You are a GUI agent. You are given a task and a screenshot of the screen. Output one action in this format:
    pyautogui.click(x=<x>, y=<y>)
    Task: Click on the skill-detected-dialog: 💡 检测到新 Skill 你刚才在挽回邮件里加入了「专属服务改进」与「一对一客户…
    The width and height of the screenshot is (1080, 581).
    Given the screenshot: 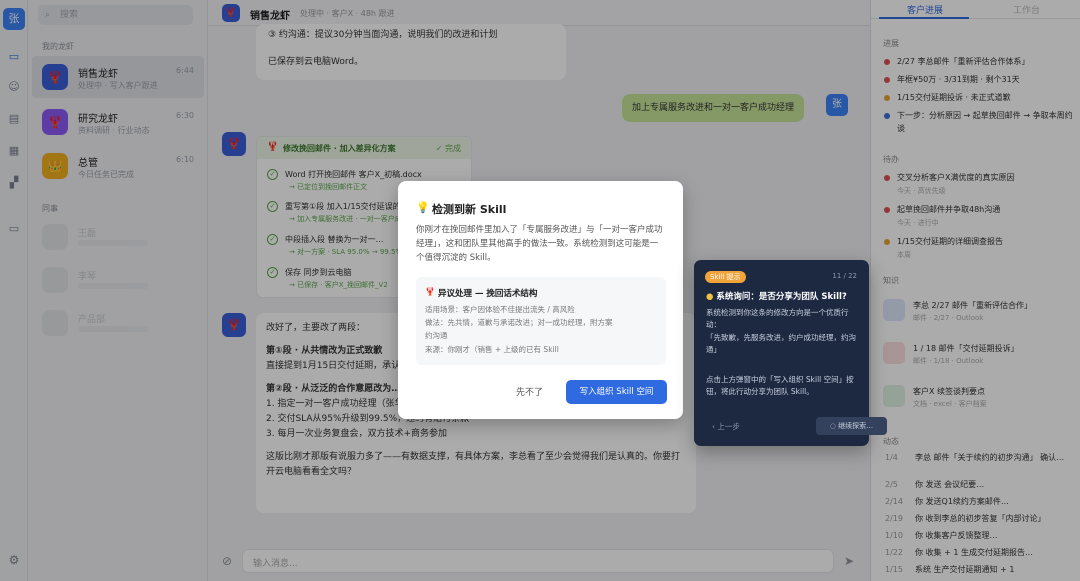 What is the action you would take?
    pyautogui.click(x=540, y=300)
    